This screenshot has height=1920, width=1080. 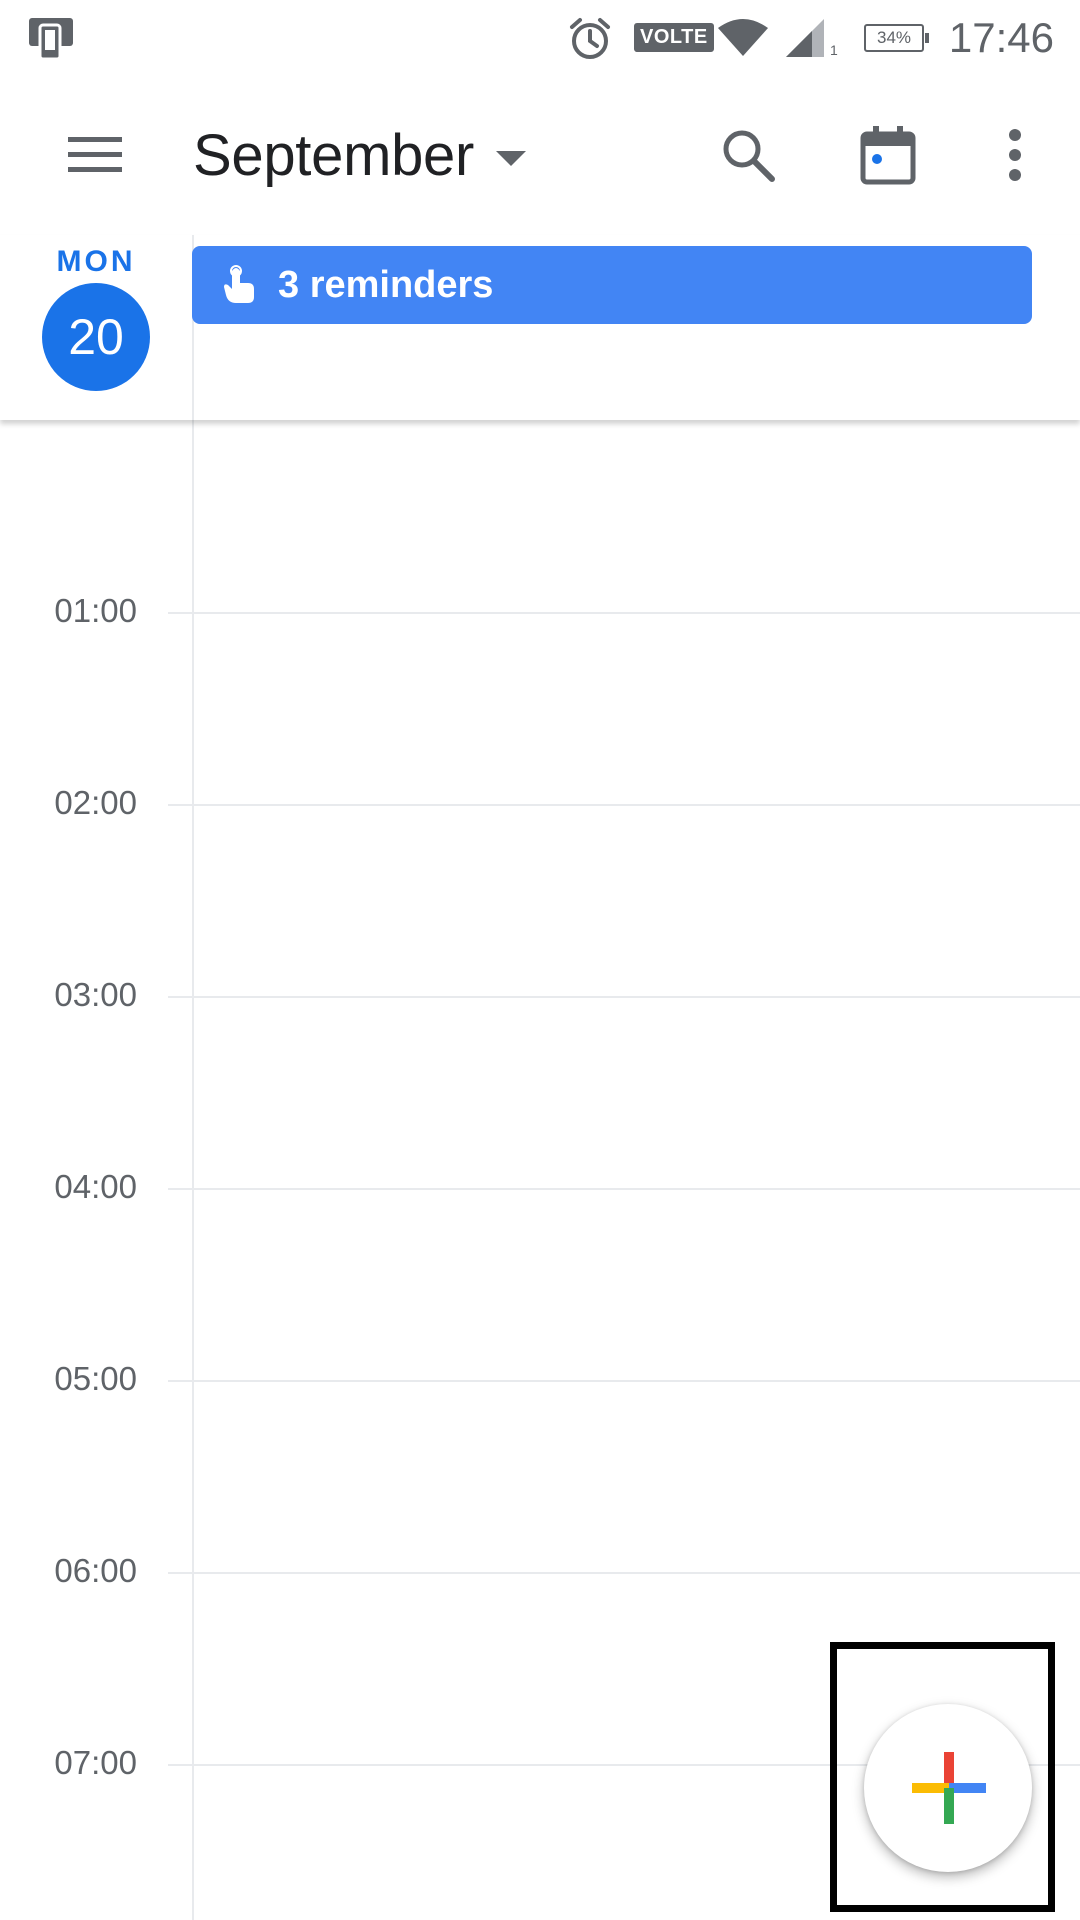 I want to click on hour-label: 02:00, so click(x=95, y=802).